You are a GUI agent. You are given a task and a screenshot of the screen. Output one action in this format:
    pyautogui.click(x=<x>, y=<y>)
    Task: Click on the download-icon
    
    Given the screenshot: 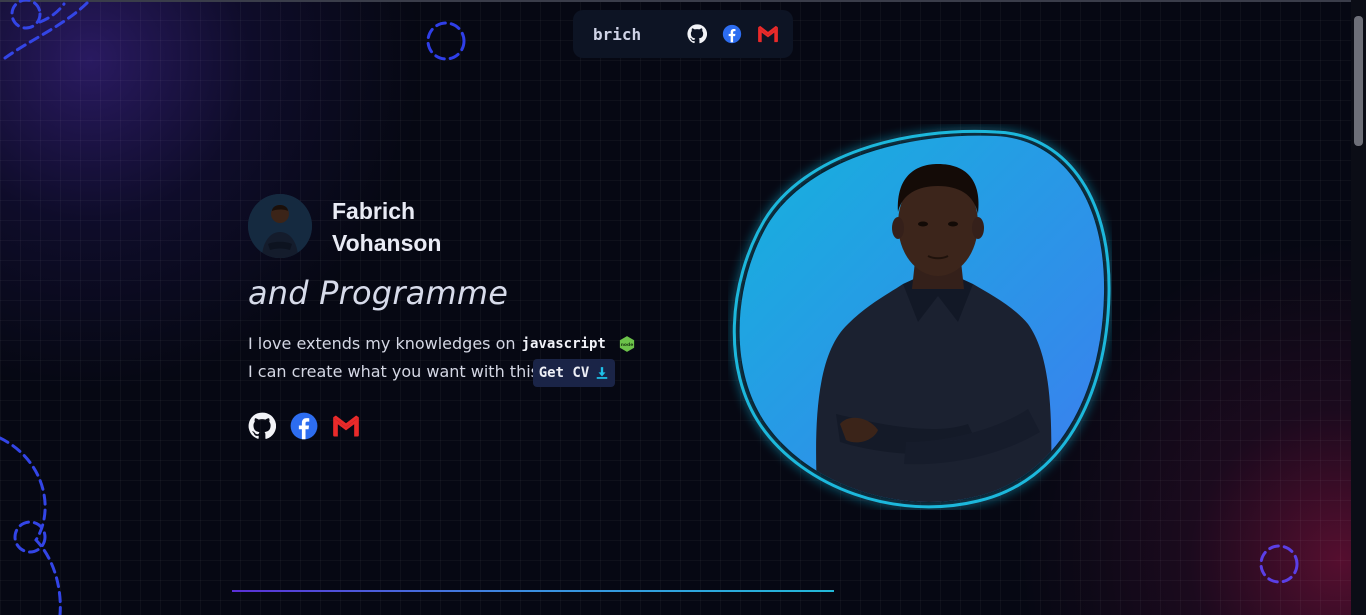 What is the action you would take?
    pyautogui.click(x=602, y=373)
    